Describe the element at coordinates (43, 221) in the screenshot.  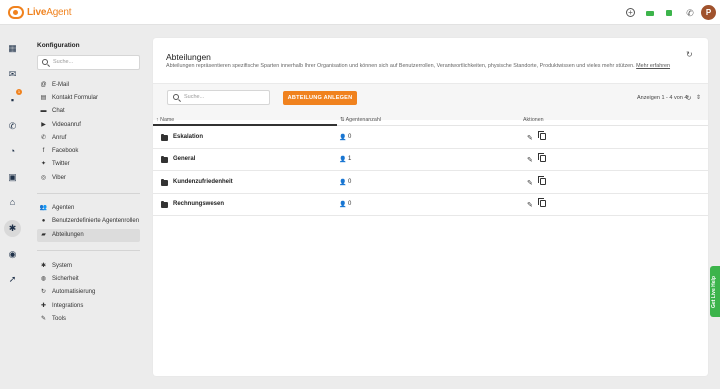
I see `user-role-icon: ●` at that location.